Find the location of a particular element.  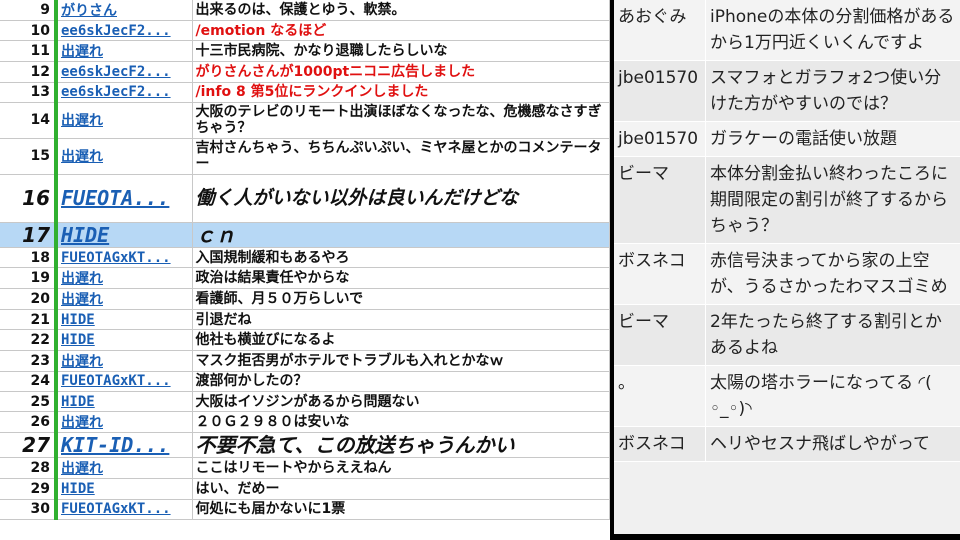

comment-text: iPhoneの本体の分割価格があるから1万円近くいくんですよ is located at coordinates (833, 30).